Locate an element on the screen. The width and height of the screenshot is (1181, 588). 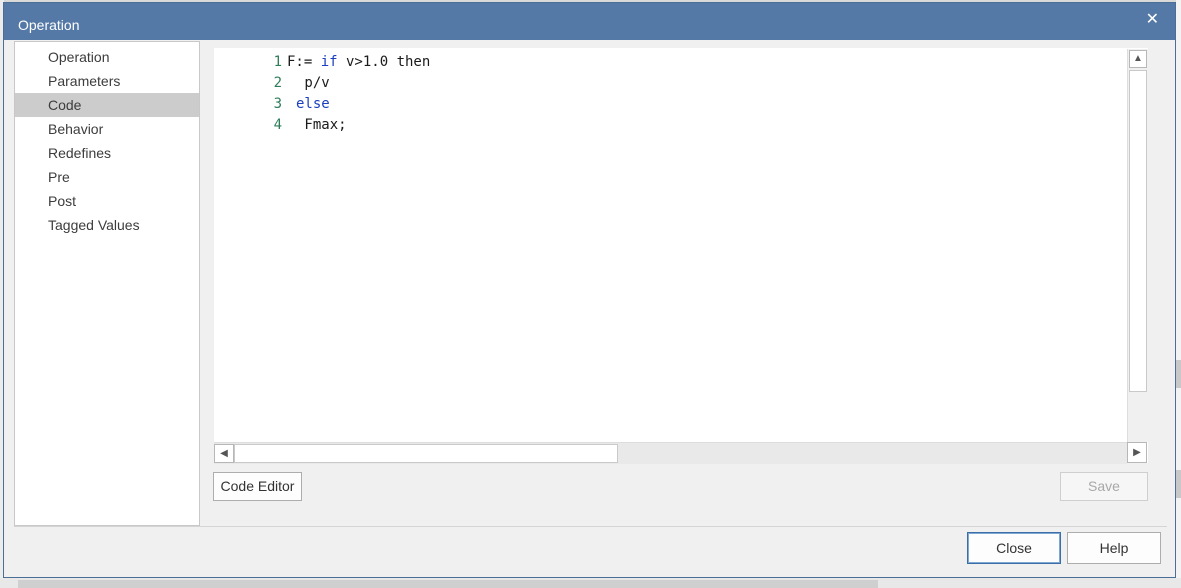
nav-item-behavior: Behavior is located at coordinates (107, 129).